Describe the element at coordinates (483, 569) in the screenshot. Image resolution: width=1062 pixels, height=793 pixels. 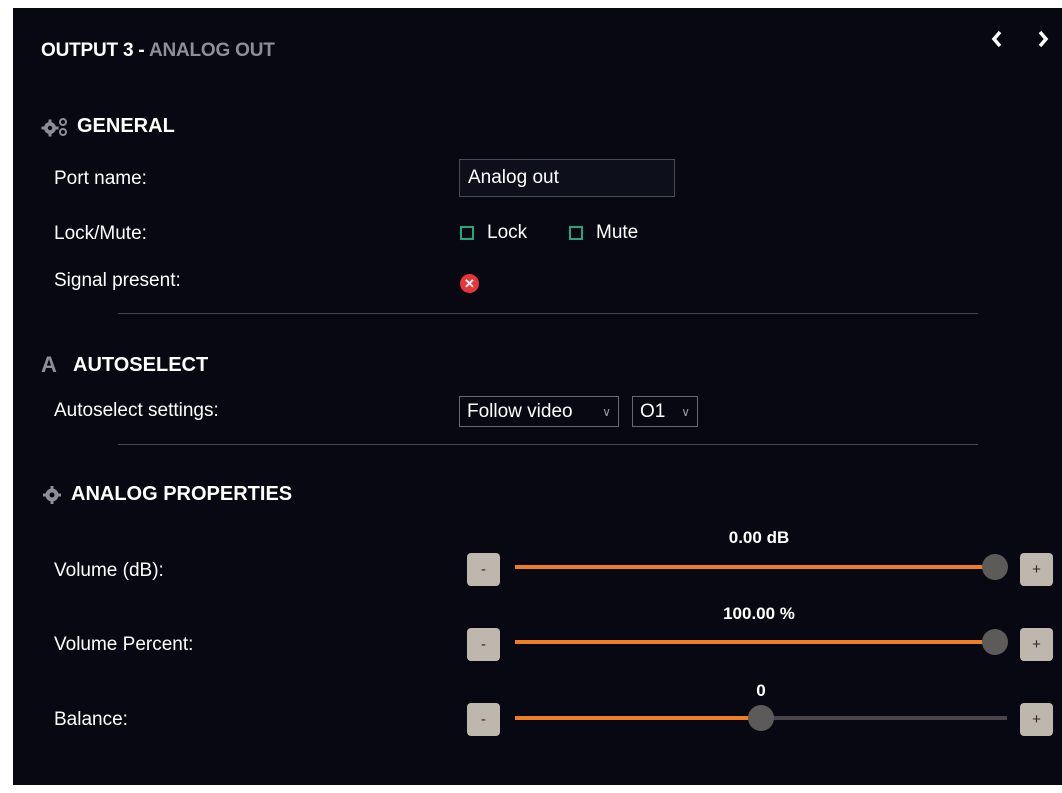
I see `volume-db-decrease-button: -` at that location.